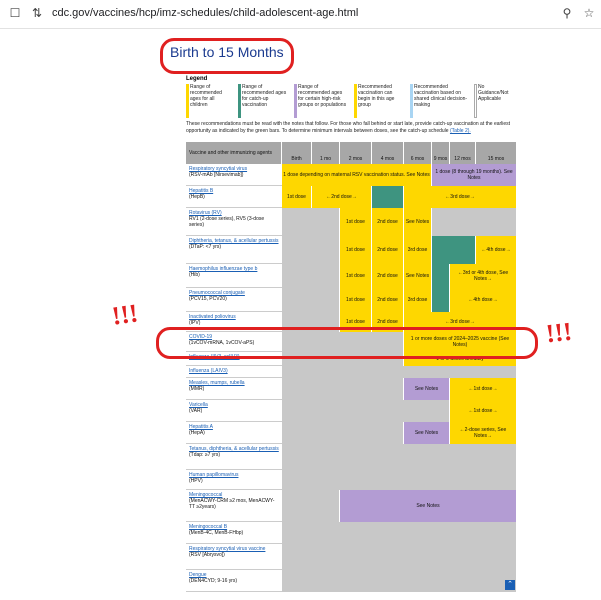  I want to click on dose-cell: ←2-dose series, See Notes→, so click(483, 433).